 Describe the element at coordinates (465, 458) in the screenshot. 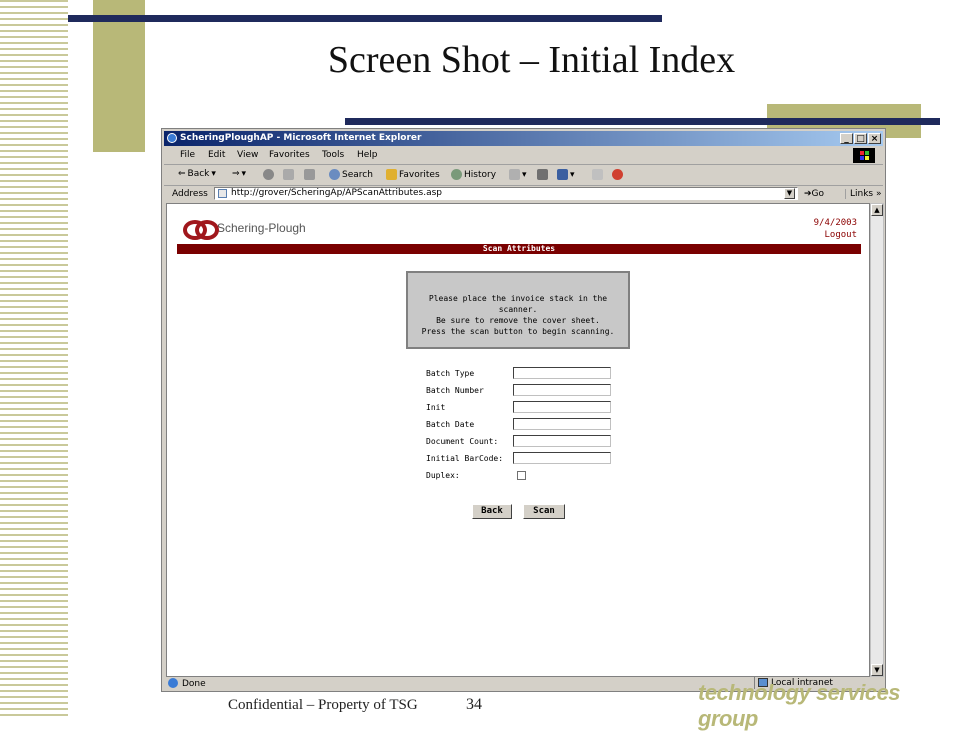

I see `initial-barcode-label: Initial BarCode:` at that location.